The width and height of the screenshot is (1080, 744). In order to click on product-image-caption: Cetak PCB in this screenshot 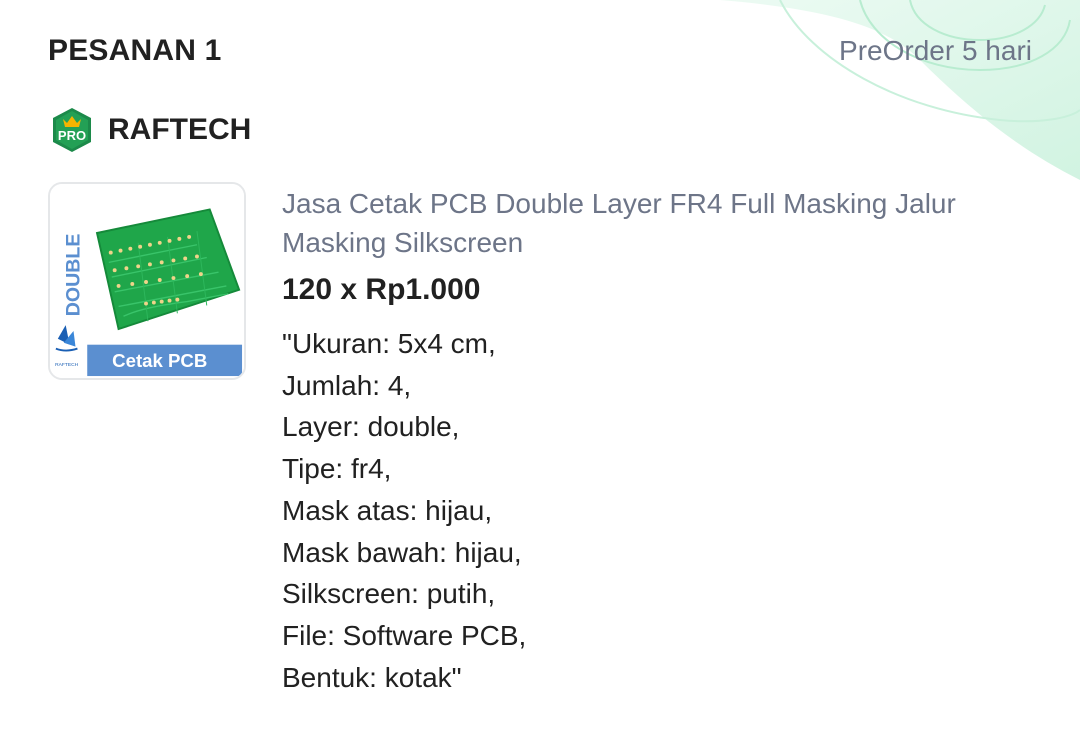, I will do `click(159, 360)`.